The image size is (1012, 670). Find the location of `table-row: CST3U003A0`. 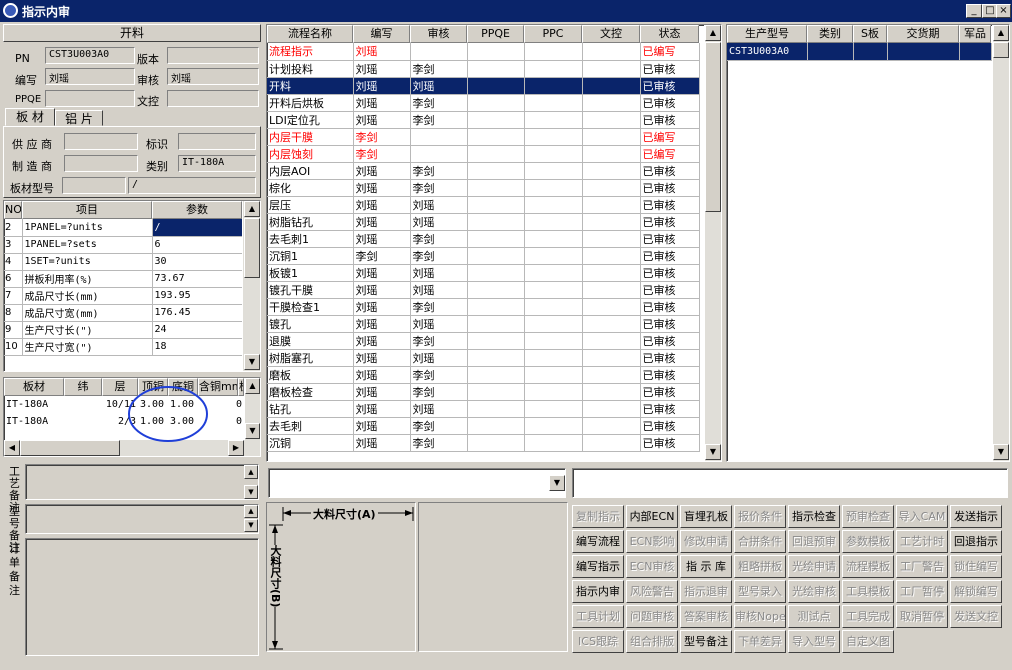

table-row: CST3U003A0 is located at coordinates (859, 52).